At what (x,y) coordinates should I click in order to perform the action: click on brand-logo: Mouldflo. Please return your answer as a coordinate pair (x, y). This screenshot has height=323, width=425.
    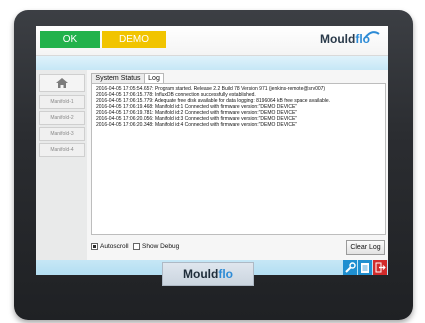
    Looking at the image, I should click on (345, 40).